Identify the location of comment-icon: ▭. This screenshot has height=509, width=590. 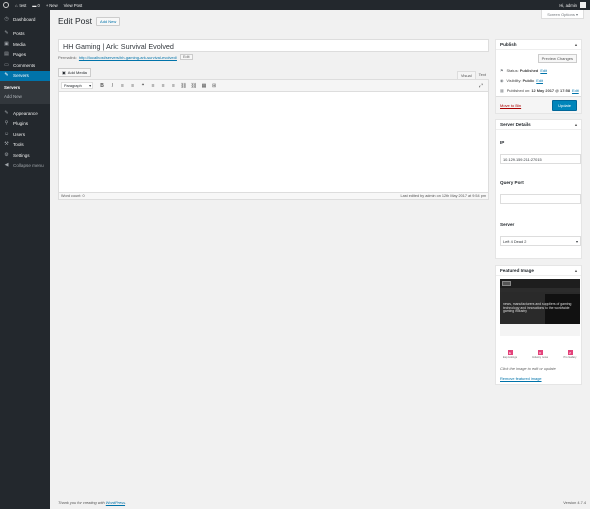
(6, 64).